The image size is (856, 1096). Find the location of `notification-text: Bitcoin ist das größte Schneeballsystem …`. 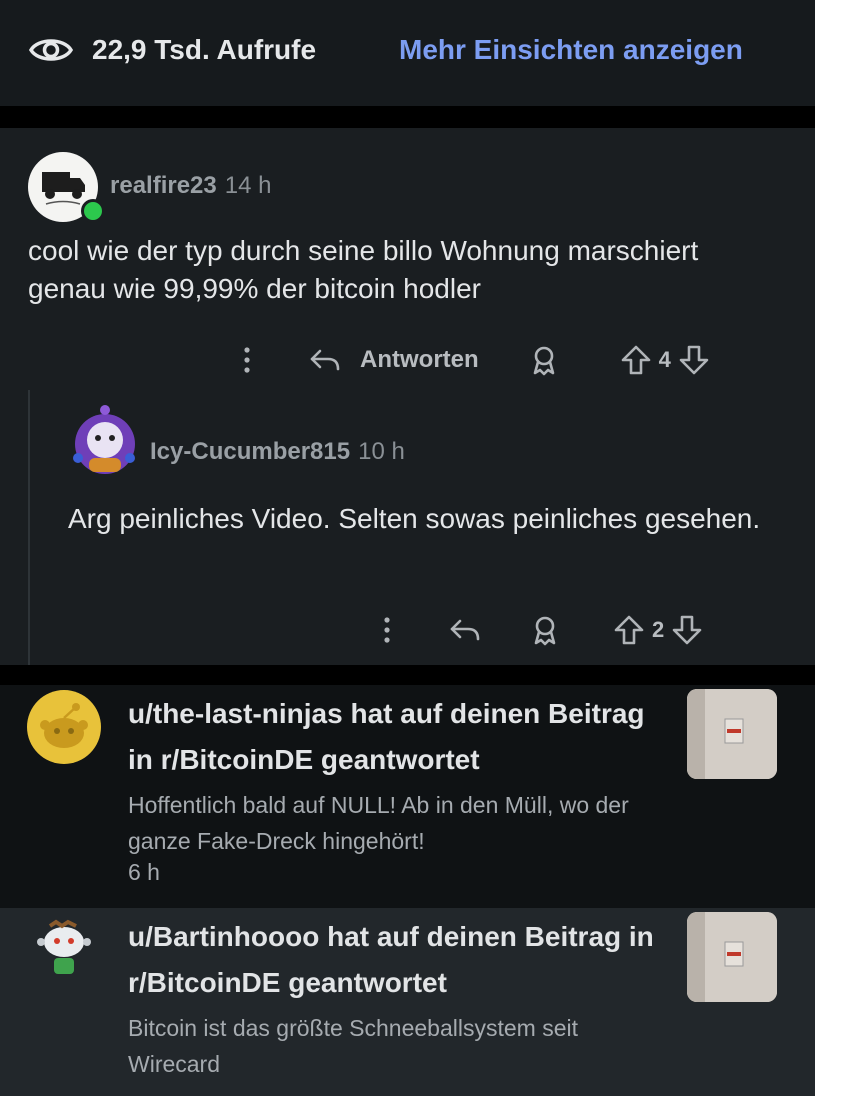

notification-text: Bitcoin ist das größte Schneeballsystem … is located at coordinates (353, 1046).